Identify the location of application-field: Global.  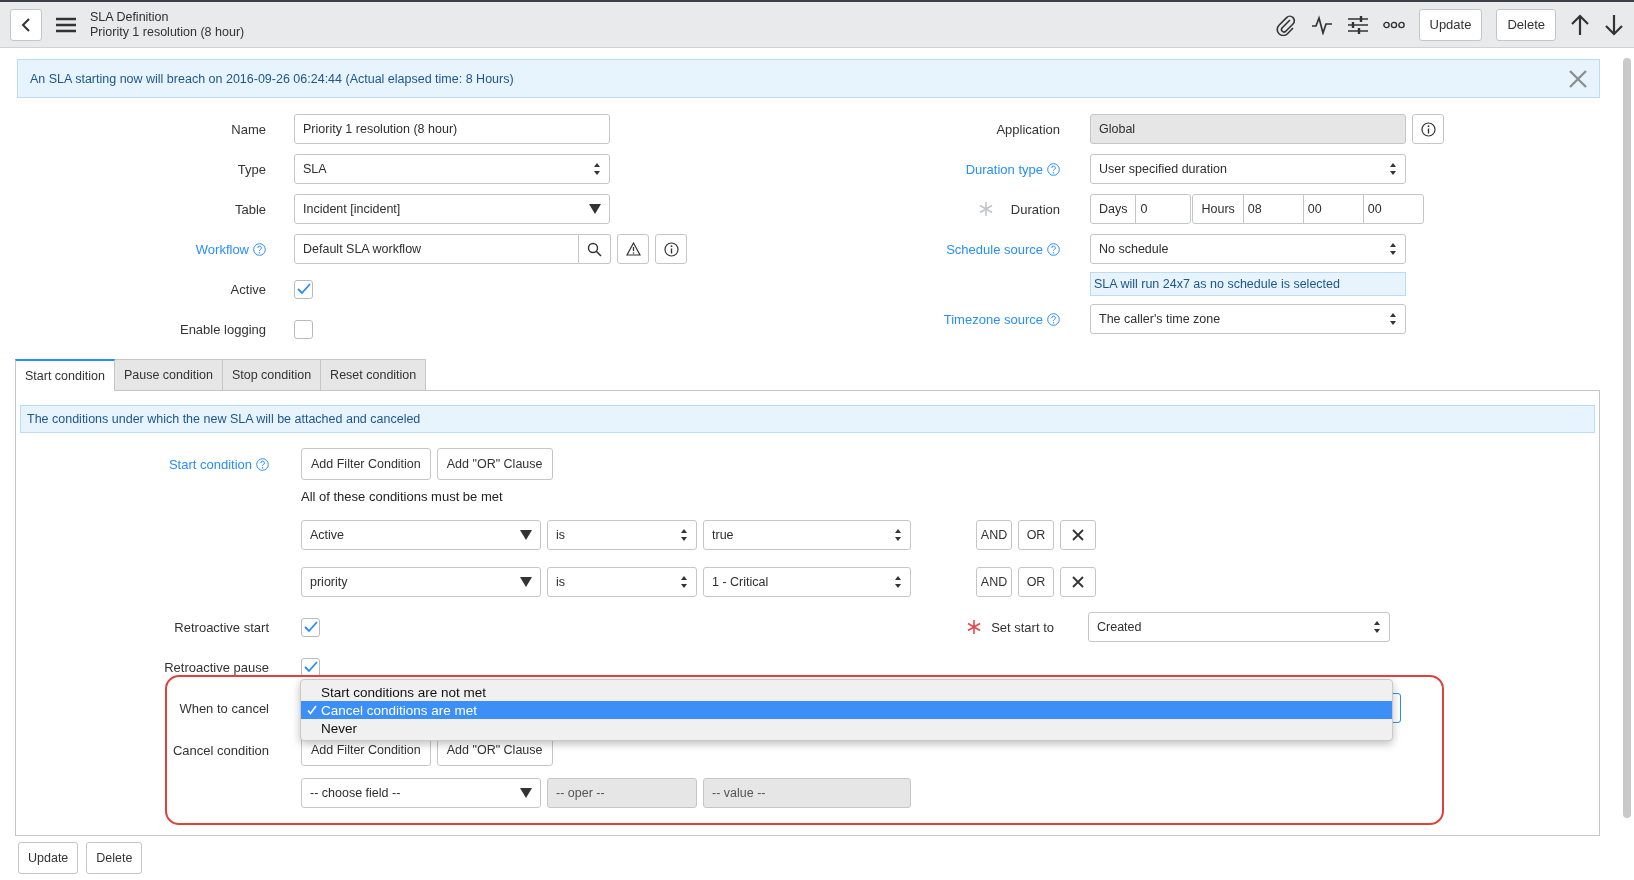
(1248, 129).